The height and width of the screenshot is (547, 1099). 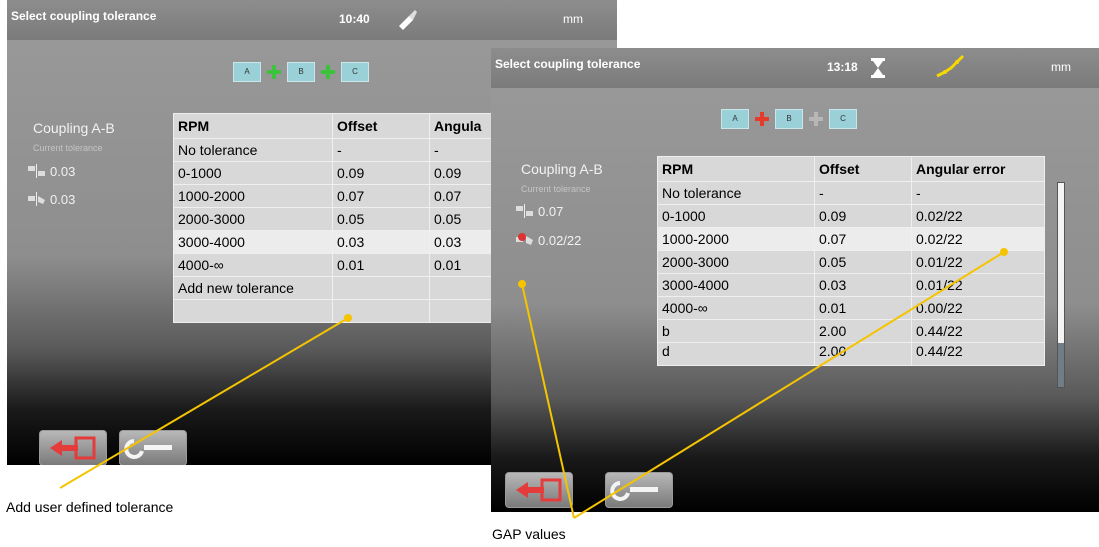 What do you see at coordinates (529, 534) in the screenshot?
I see `caption-gap-values: GAP values` at bounding box center [529, 534].